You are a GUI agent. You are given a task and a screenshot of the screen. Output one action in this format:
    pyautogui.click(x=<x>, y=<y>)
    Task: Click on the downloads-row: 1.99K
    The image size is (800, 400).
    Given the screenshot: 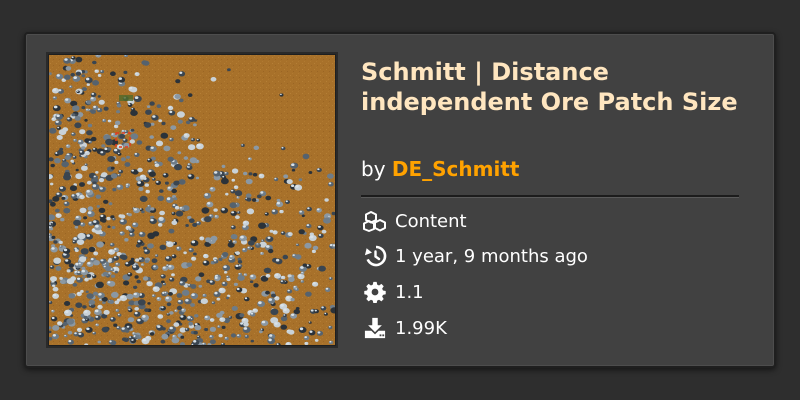 What is the action you would take?
    pyautogui.click(x=404, y=328)
    